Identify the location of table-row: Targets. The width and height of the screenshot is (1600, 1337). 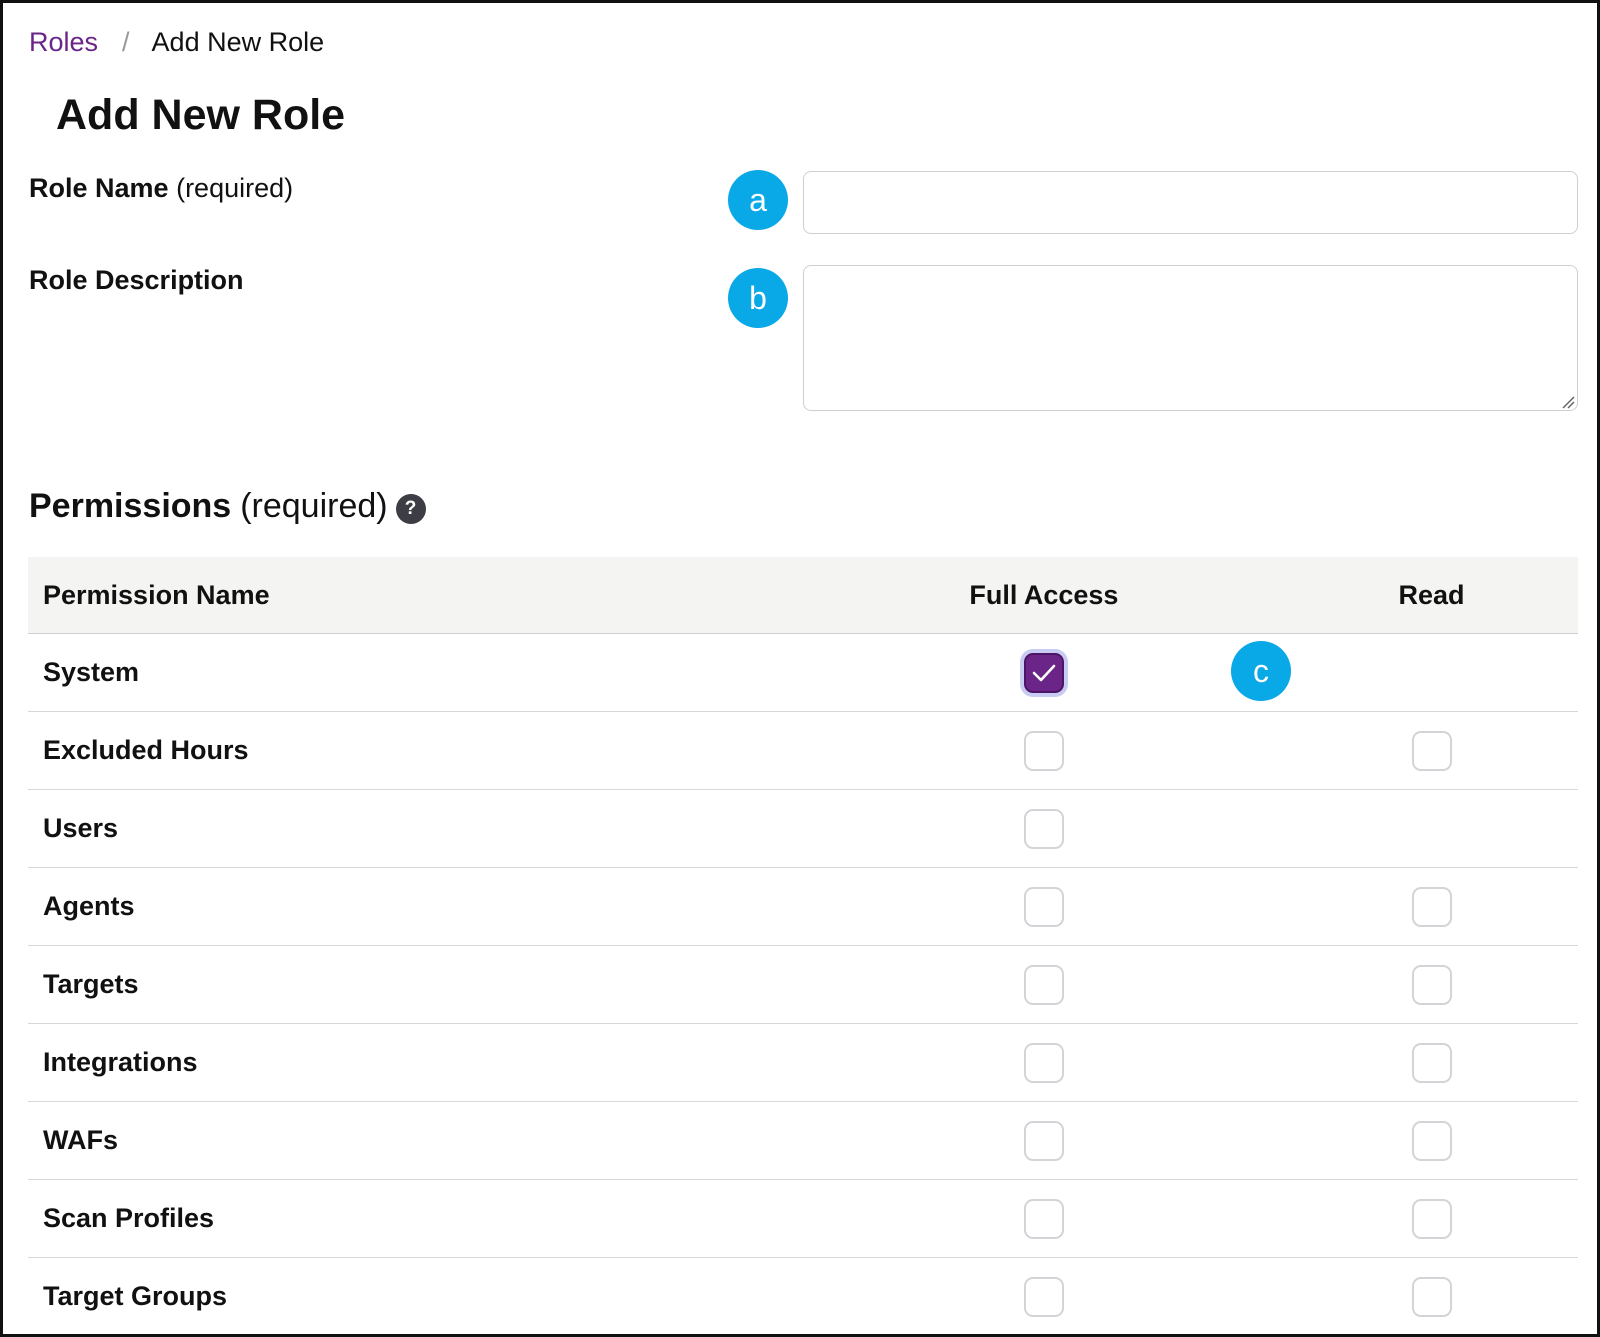
(803, 985).